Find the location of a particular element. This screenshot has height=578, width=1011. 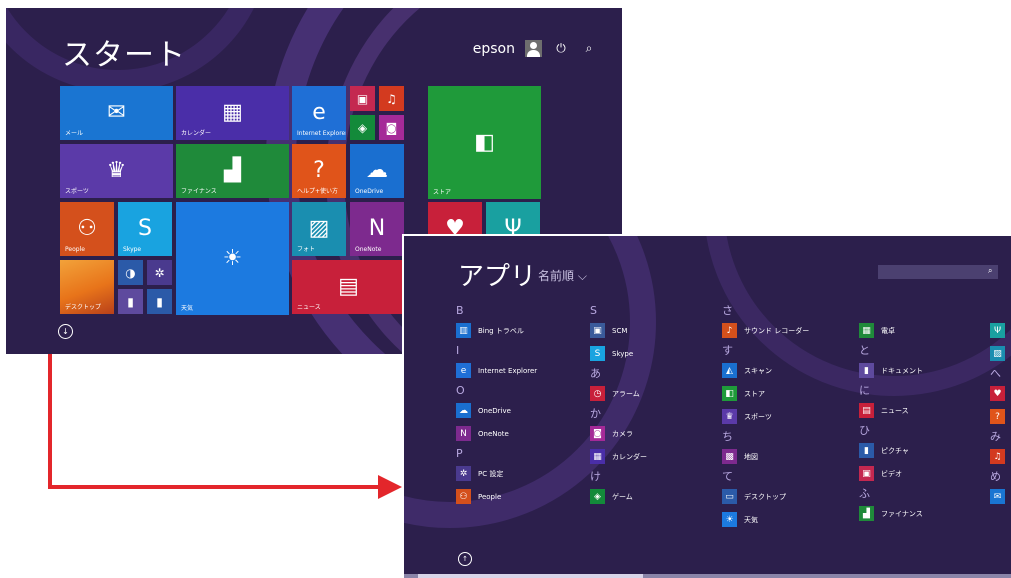

app-item: ▣ ビデオ is located at coordinates (891, 473).